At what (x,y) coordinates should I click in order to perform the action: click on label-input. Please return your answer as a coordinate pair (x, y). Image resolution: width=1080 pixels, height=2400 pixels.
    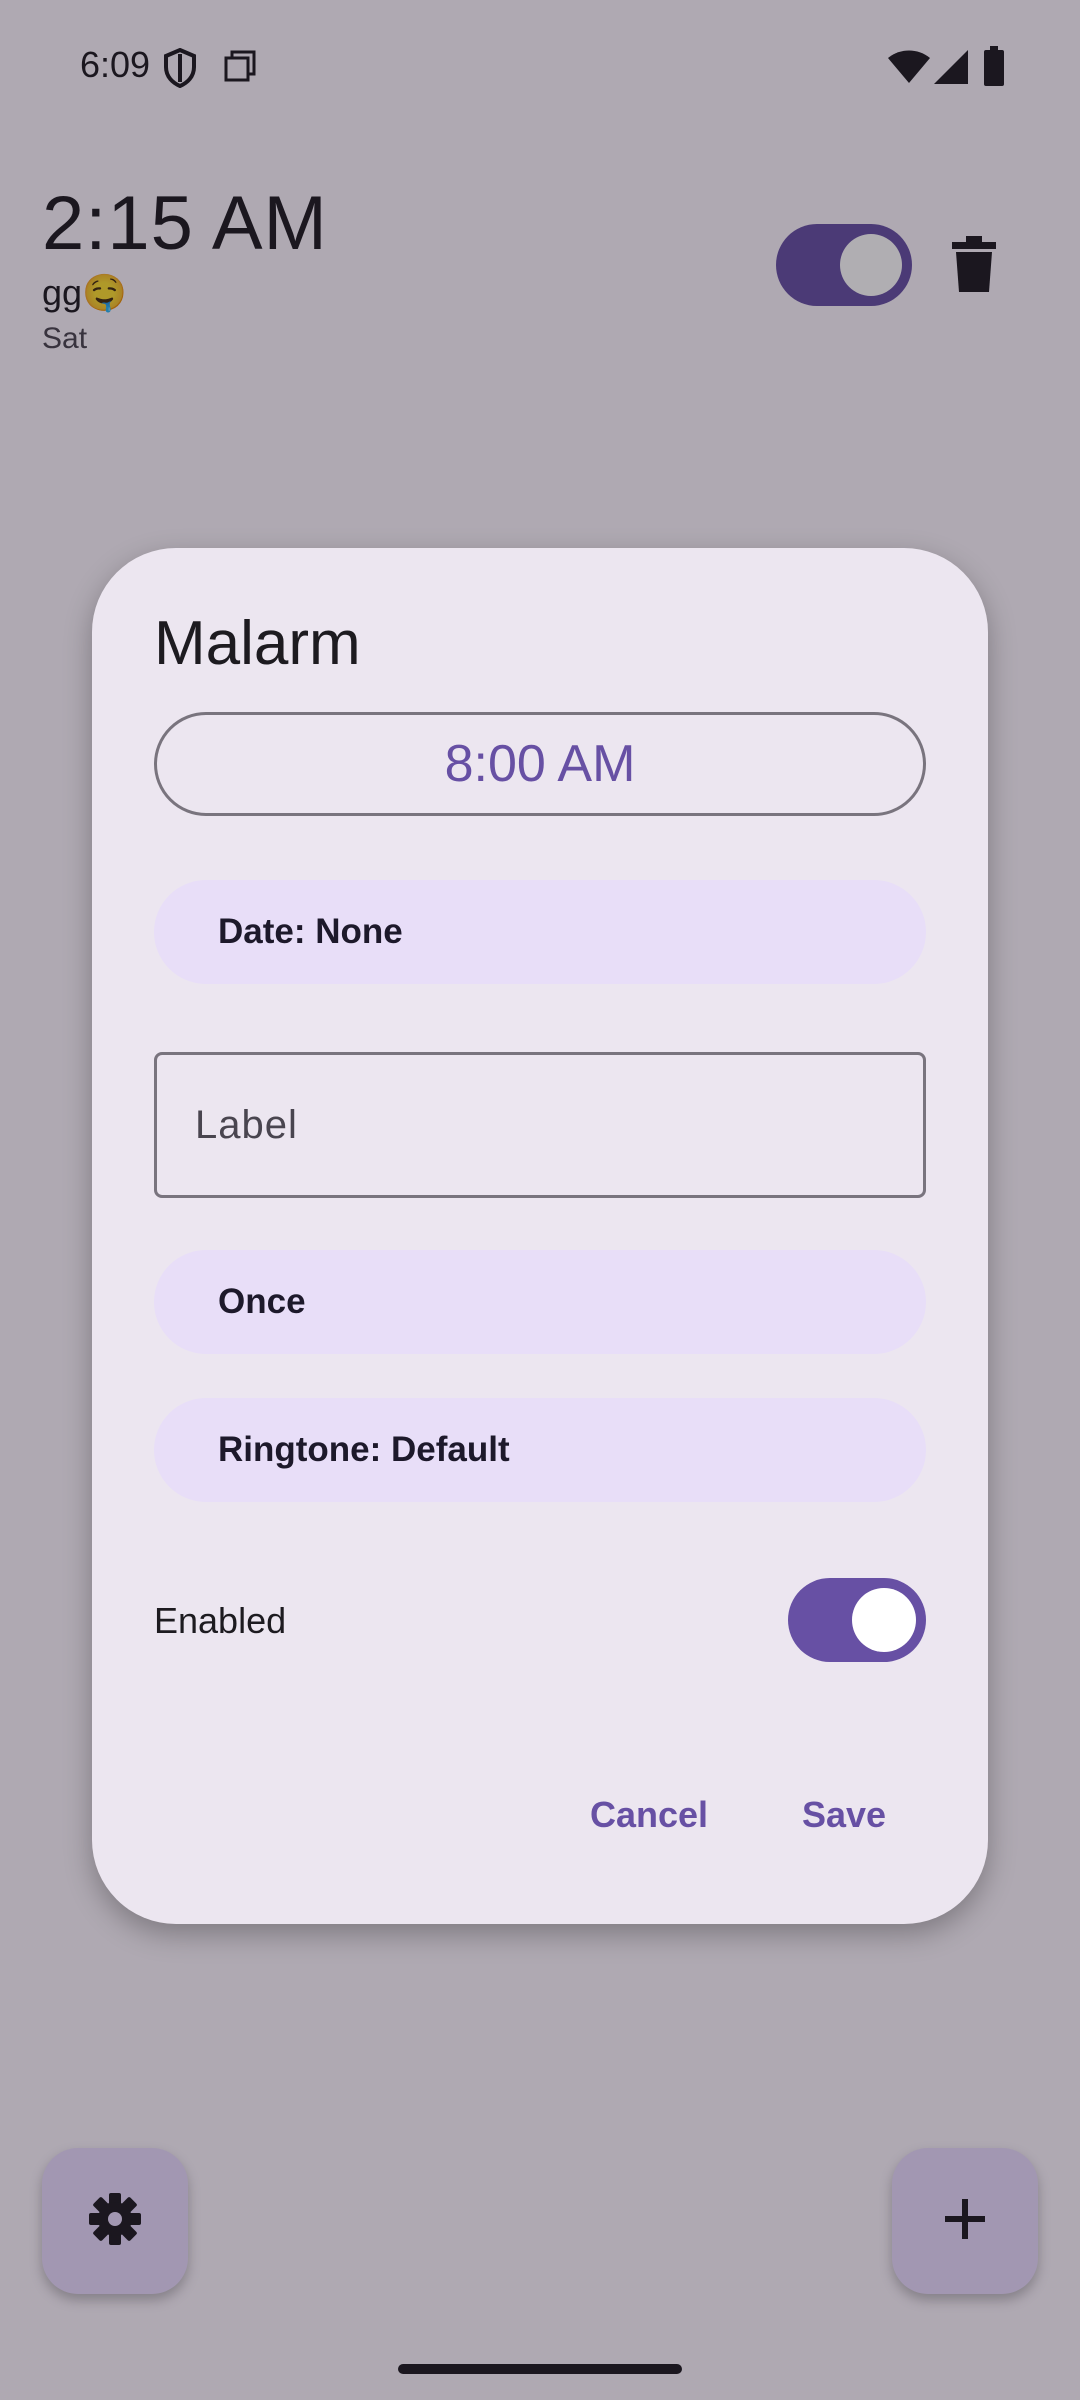
    Looking at the image, I should click on (540, 1125).